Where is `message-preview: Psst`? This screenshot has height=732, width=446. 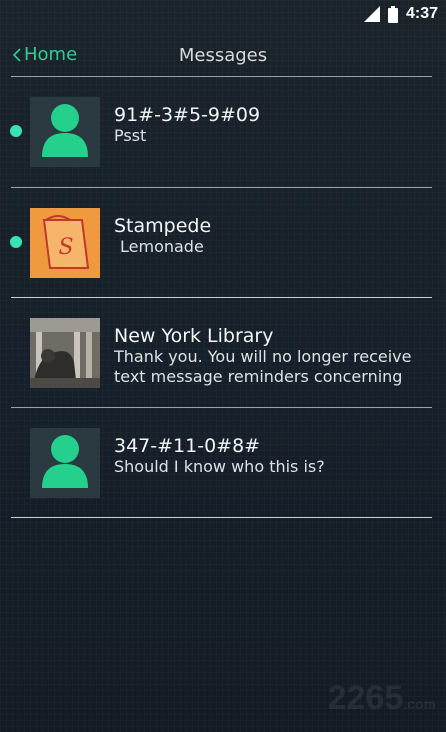
message-preview: Psst is located at coordinates (130, 135).